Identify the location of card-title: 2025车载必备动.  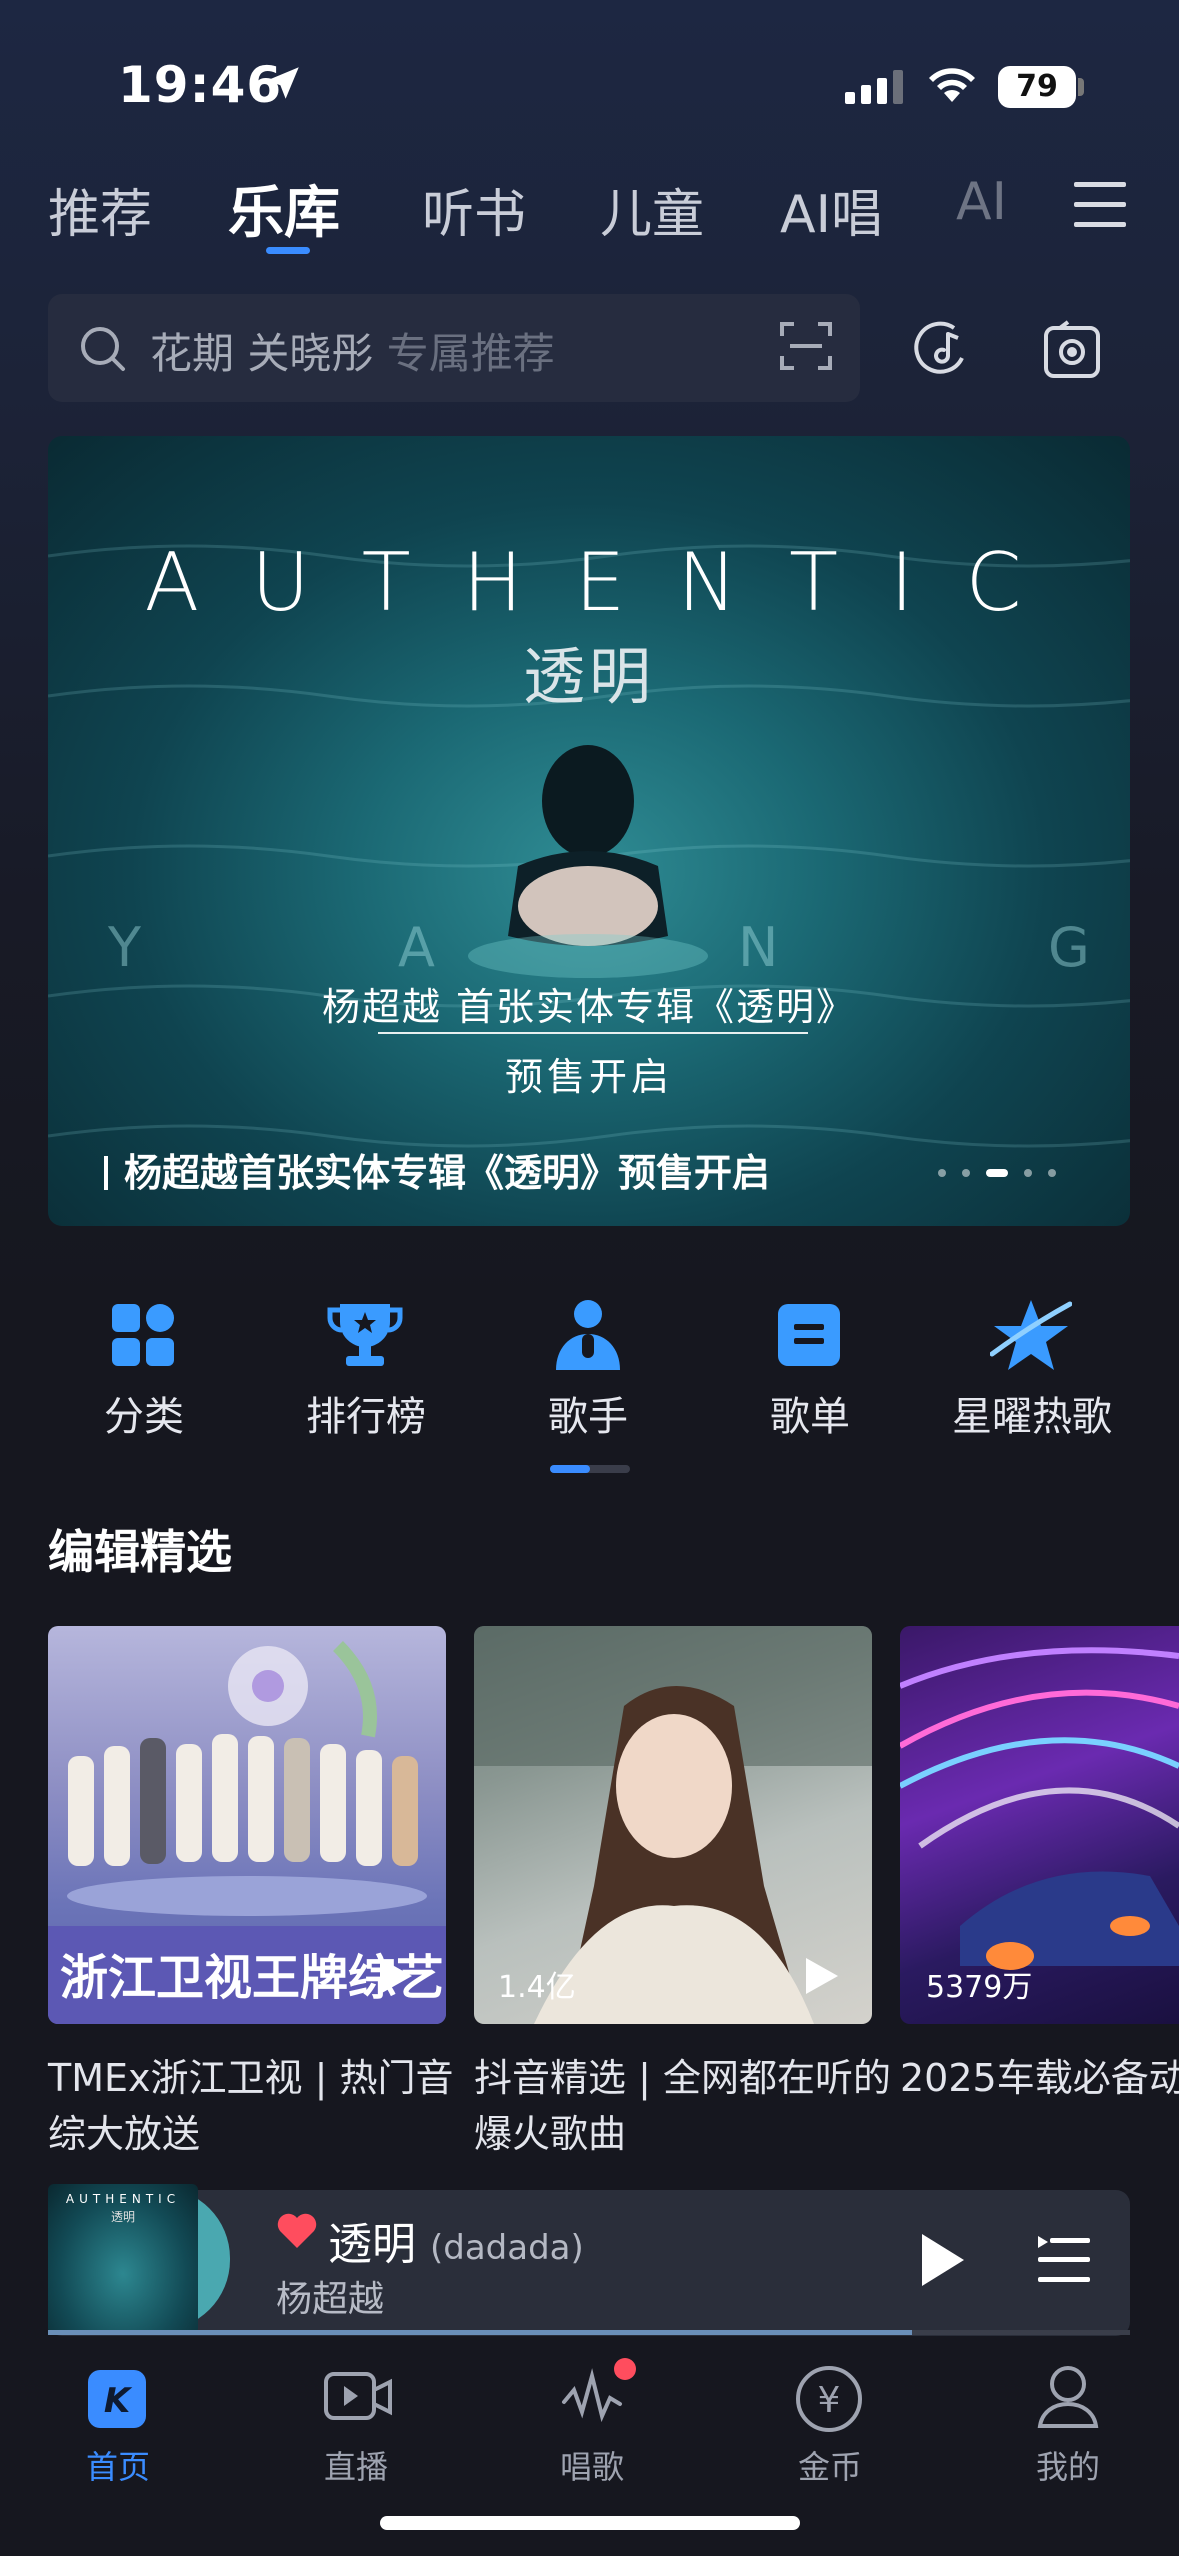
(1039, 2078).